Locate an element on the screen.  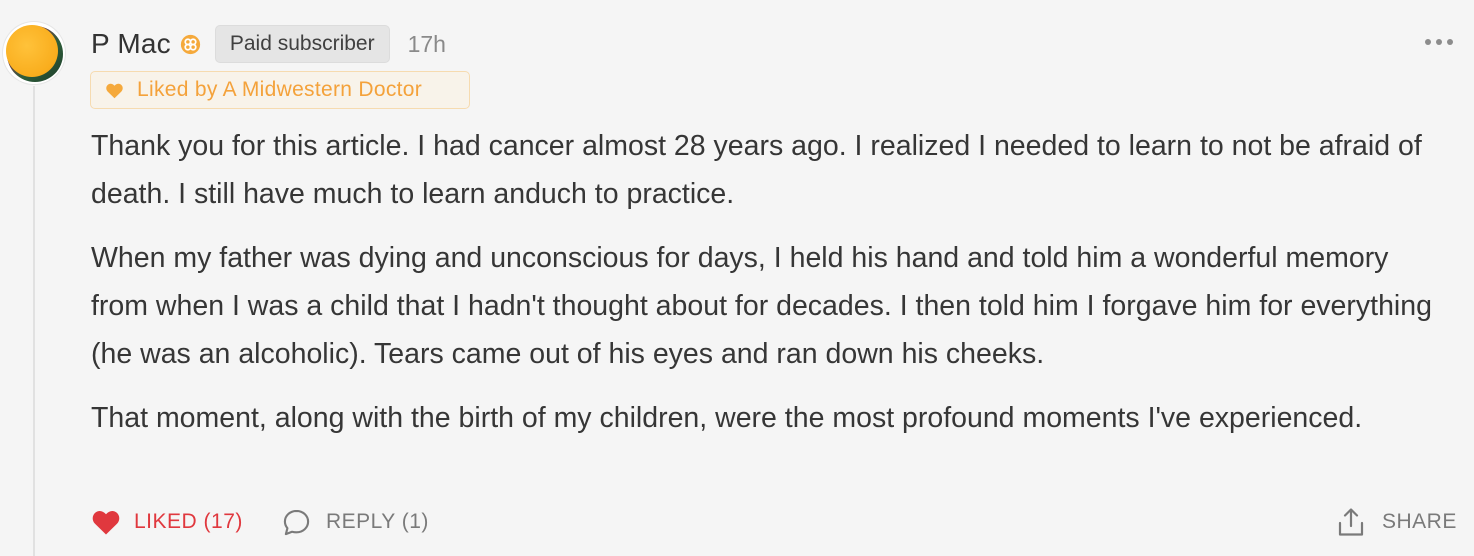
comment-header: P Mac Paid subscriber 17h is located at coordinates (268, 44).